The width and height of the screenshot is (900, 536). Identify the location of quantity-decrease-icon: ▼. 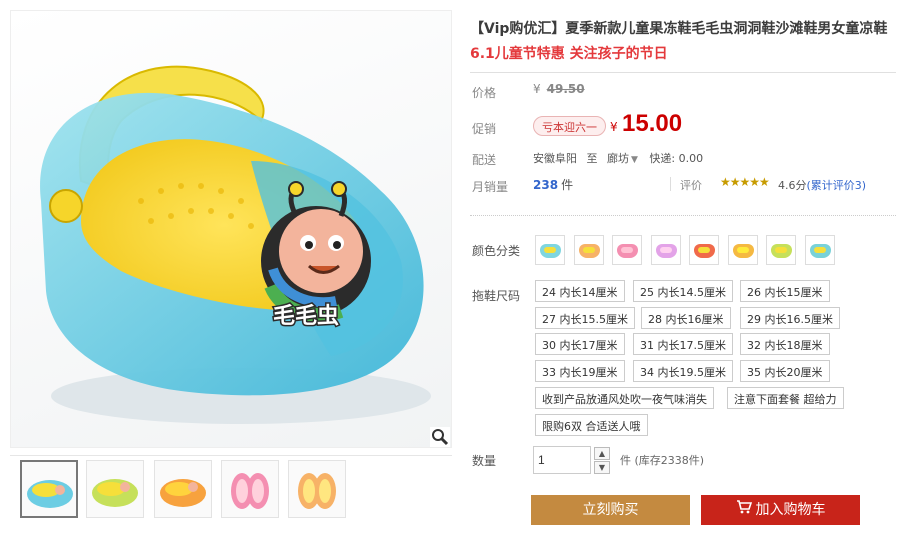
(602, 467).